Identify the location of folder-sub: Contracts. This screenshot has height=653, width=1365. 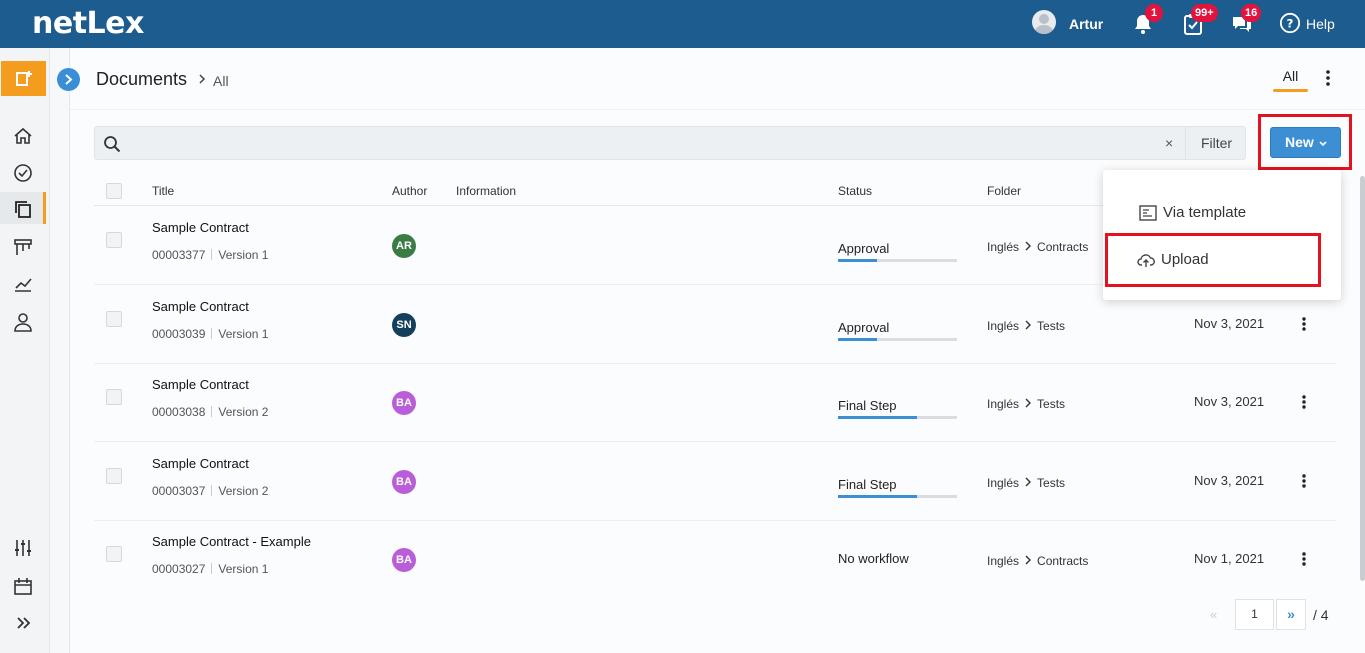
(1063, 247).